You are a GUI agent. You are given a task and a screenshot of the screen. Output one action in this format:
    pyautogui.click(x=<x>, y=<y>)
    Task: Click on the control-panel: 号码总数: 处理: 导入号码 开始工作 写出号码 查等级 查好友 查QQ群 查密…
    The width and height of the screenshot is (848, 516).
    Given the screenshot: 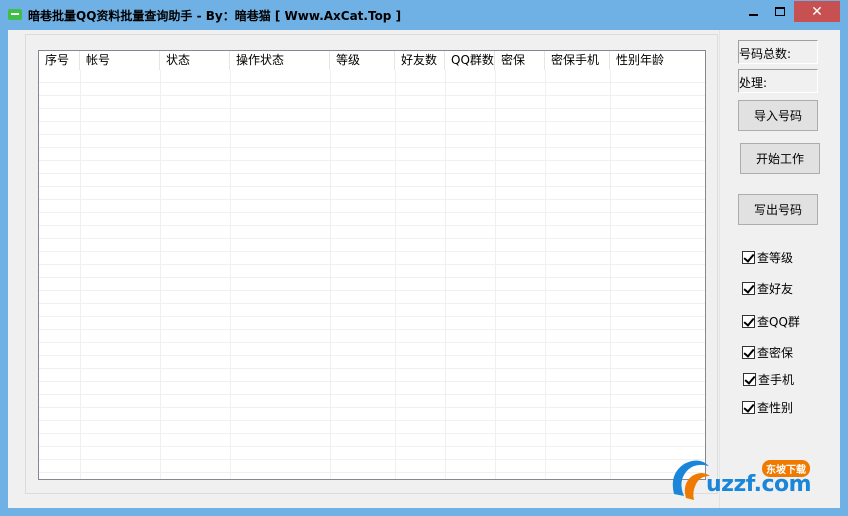 What is the action you would take?
    pyautogui.click(x=779, y=269)
    